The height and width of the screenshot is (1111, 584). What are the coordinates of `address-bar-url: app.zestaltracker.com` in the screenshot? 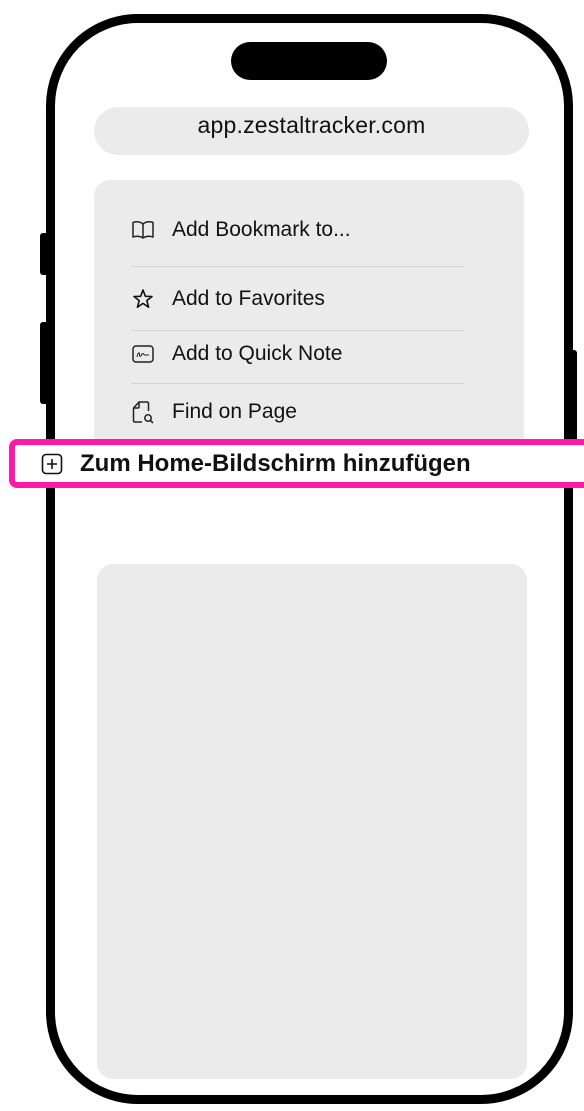 It's located at (311, 124).